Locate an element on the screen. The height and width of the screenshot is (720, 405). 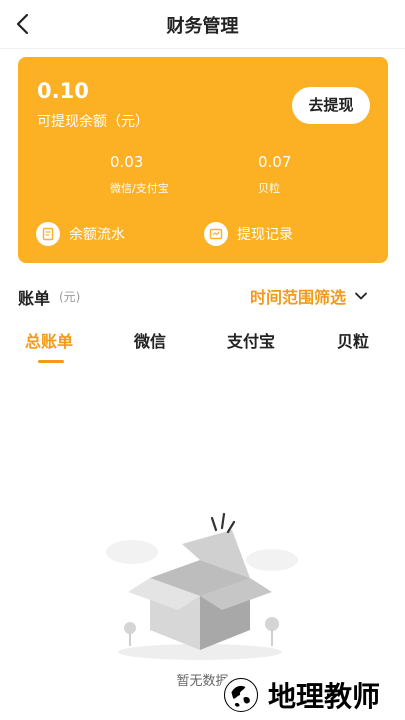
bill-title: 账单 is located at coordinates (34, 298).